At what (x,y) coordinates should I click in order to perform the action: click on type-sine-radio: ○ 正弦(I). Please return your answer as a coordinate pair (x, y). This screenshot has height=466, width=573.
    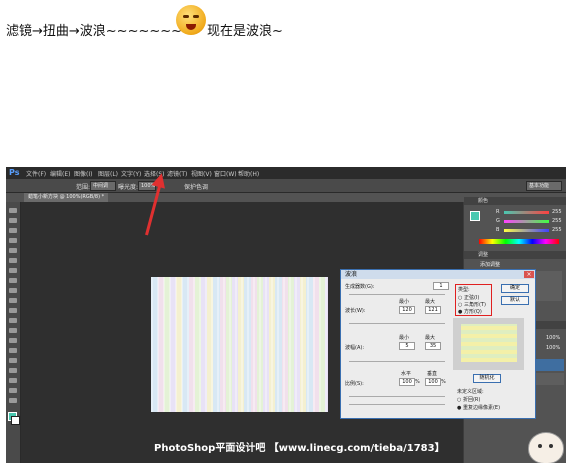
    Looking at the image, I should click on (468, 297).